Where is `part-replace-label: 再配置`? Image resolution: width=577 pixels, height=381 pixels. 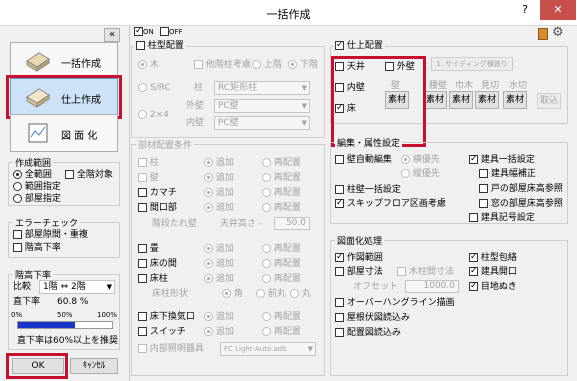 part-replace-label: 再配置 is located at coordinates (287, 264).